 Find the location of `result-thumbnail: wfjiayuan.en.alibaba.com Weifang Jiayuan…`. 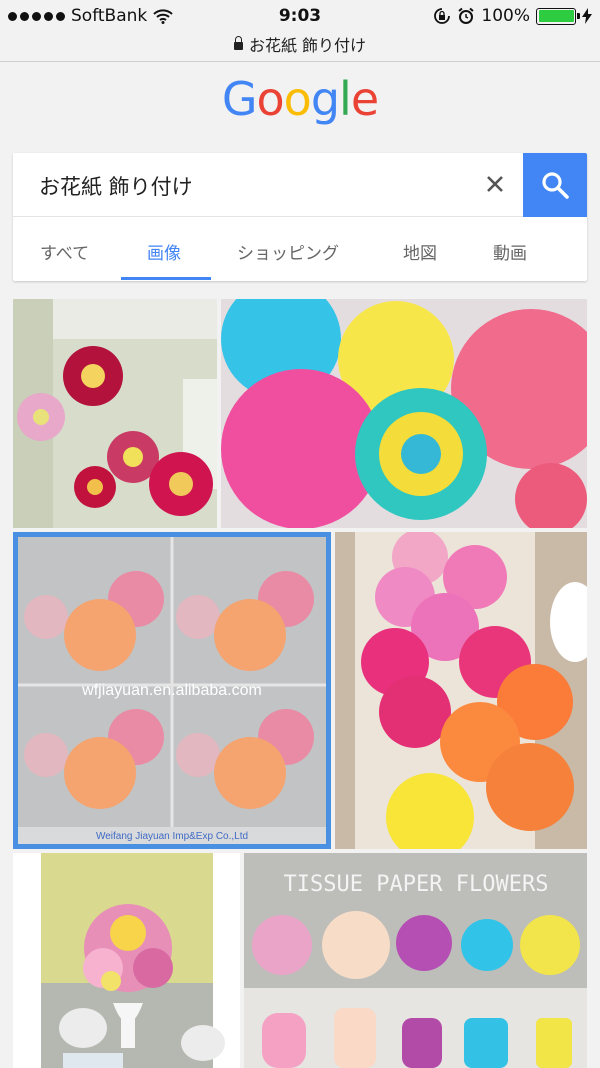

result-thumbnail: wfjiayuan.en.alibaba.com Weifang Jiayuan… is located at coordinates (172, 690).